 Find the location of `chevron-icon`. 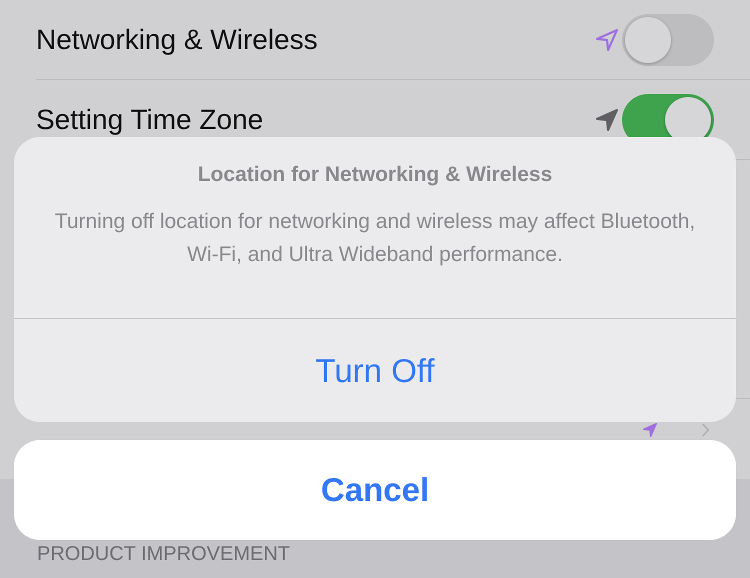

chevron-icon is located at coordinates (705, 430).